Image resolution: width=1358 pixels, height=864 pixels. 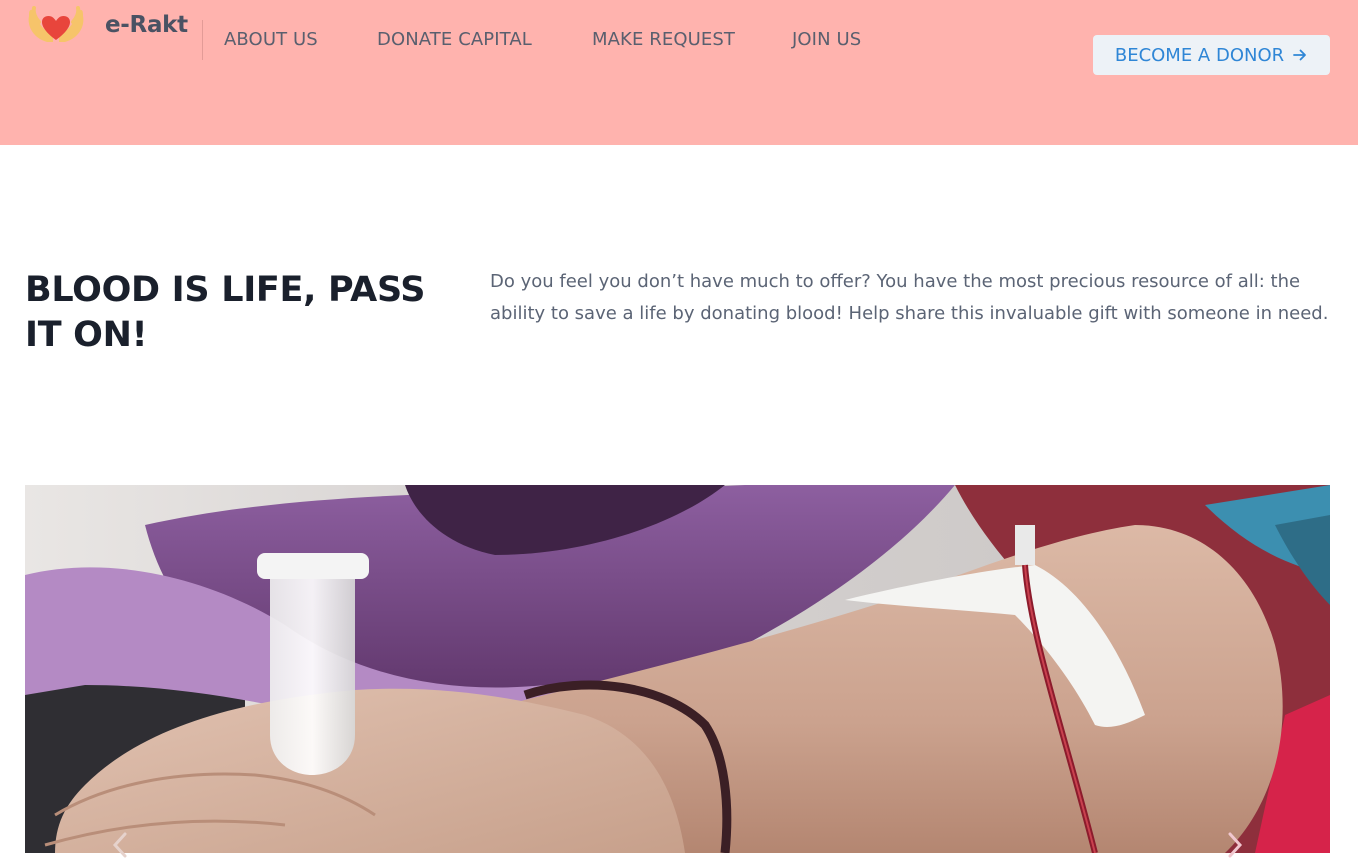 What do you see at coordinates (146, 25) in the screenshot?
I see `brand-name: e-Rakt` at bounding box center [146, 25].